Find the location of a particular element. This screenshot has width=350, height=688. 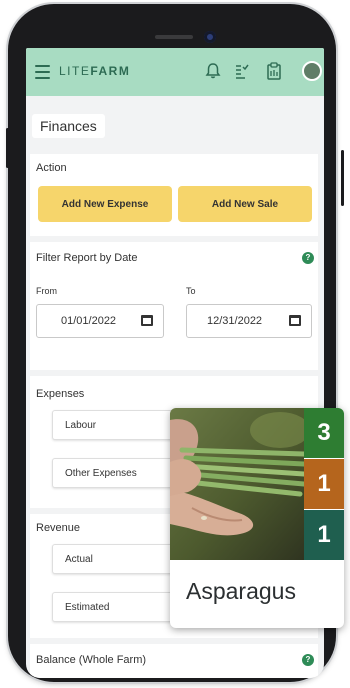

add-new-expense-button: Add New Expense is located at coordinates (105, 204).